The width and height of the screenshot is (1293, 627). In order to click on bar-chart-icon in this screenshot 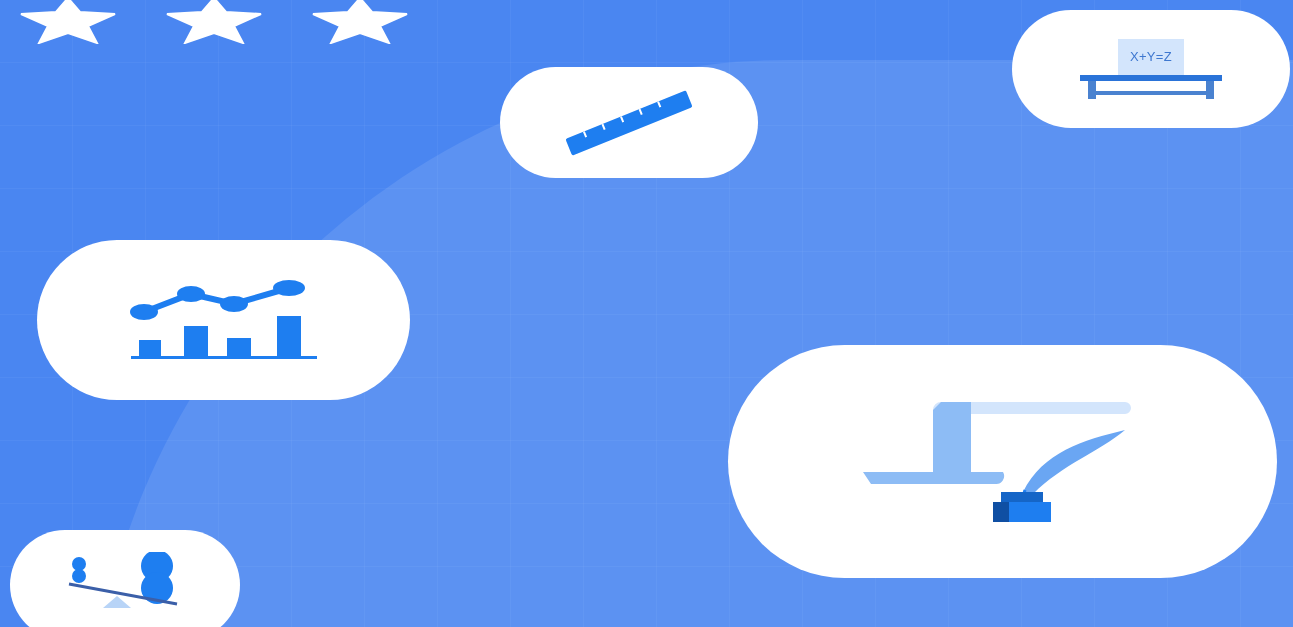, I will do `click(223, 320)`.